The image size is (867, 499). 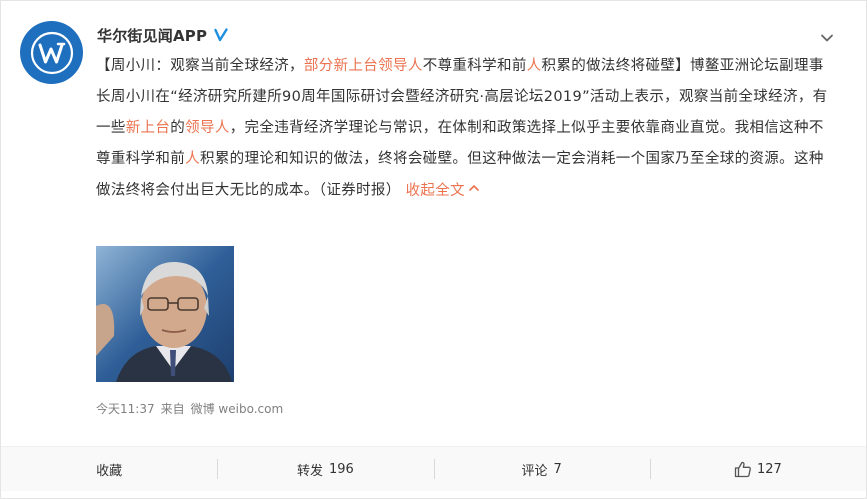 I want to click on repost-count: 196, so click(x=341, y=469).